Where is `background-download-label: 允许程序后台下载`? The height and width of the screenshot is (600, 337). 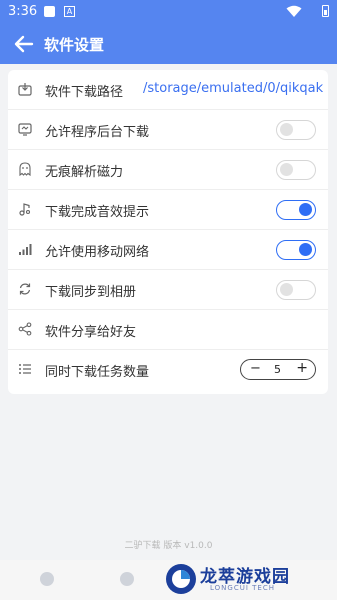
background-download-label: 允许程序后台下载 is located at coordinates (97, 132).